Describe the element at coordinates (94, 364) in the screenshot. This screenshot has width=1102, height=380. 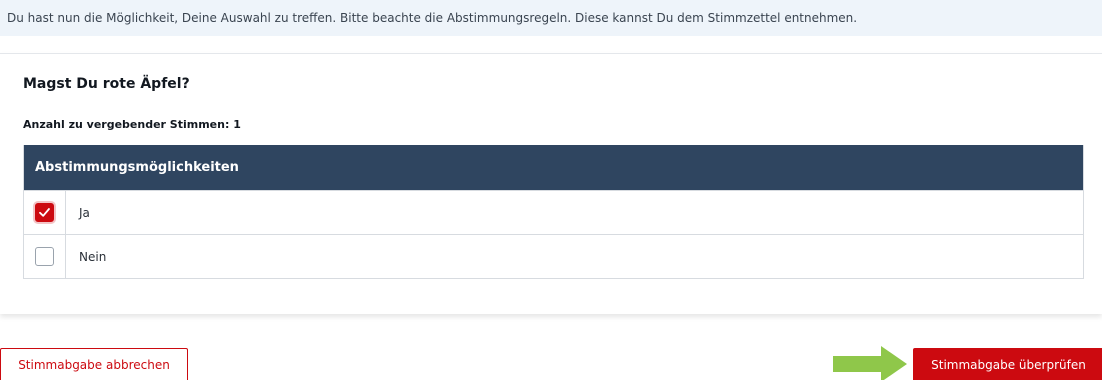
I see `cancel-vote-button: Stimmabgabe abbrechen` at that location.